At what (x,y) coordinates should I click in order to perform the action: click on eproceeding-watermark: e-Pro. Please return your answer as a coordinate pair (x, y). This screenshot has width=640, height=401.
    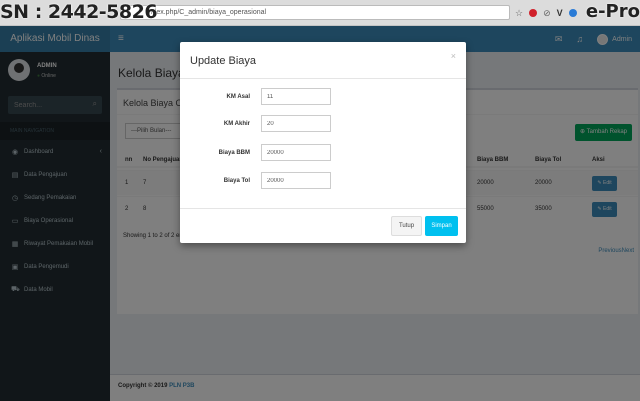
    Looking at the image, I should click on (612, 11).